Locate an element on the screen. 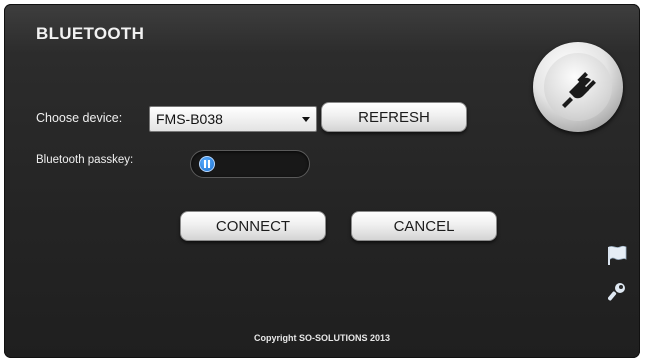  chevron-down-icon is located at coordinates (306, 119).